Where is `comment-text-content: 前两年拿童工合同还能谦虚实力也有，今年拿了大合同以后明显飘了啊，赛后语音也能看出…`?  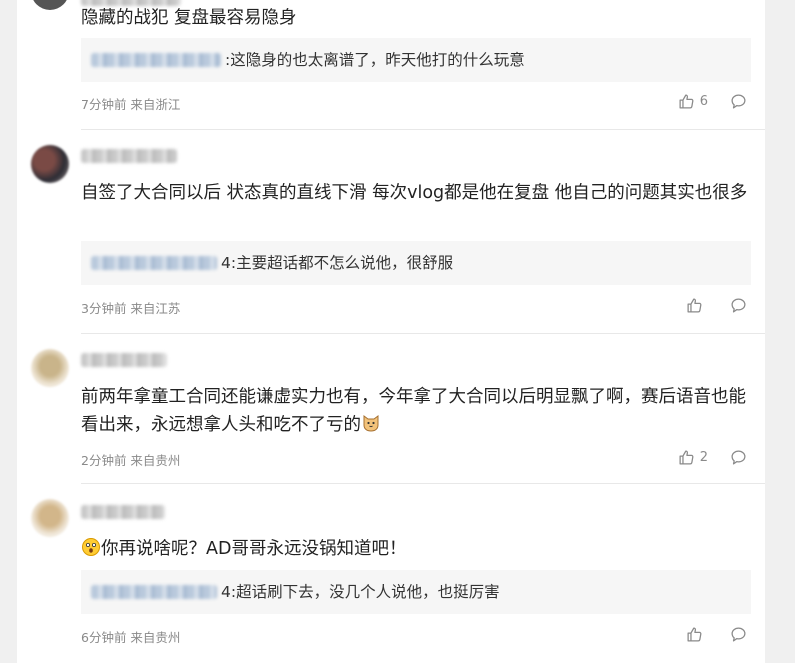
comment-text-content: 前两年拿童工合同还能谦虚实力也有，今年拿了大合同以后明显飘了啊，赛后语音也能看出… is located at coordinates (413, 411).